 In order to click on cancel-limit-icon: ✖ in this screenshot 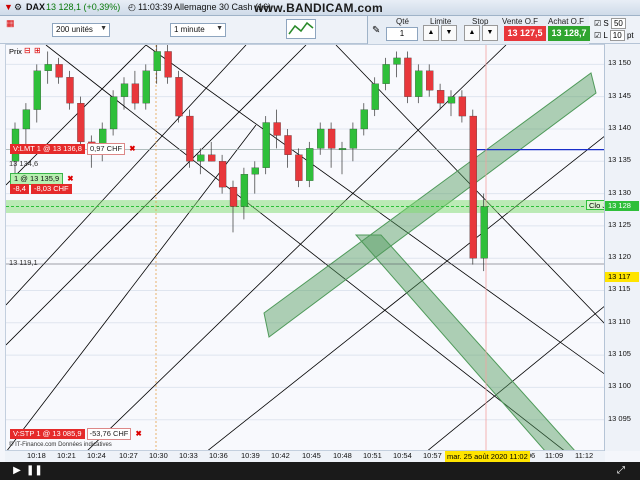, I will do `click(132, 149)`.